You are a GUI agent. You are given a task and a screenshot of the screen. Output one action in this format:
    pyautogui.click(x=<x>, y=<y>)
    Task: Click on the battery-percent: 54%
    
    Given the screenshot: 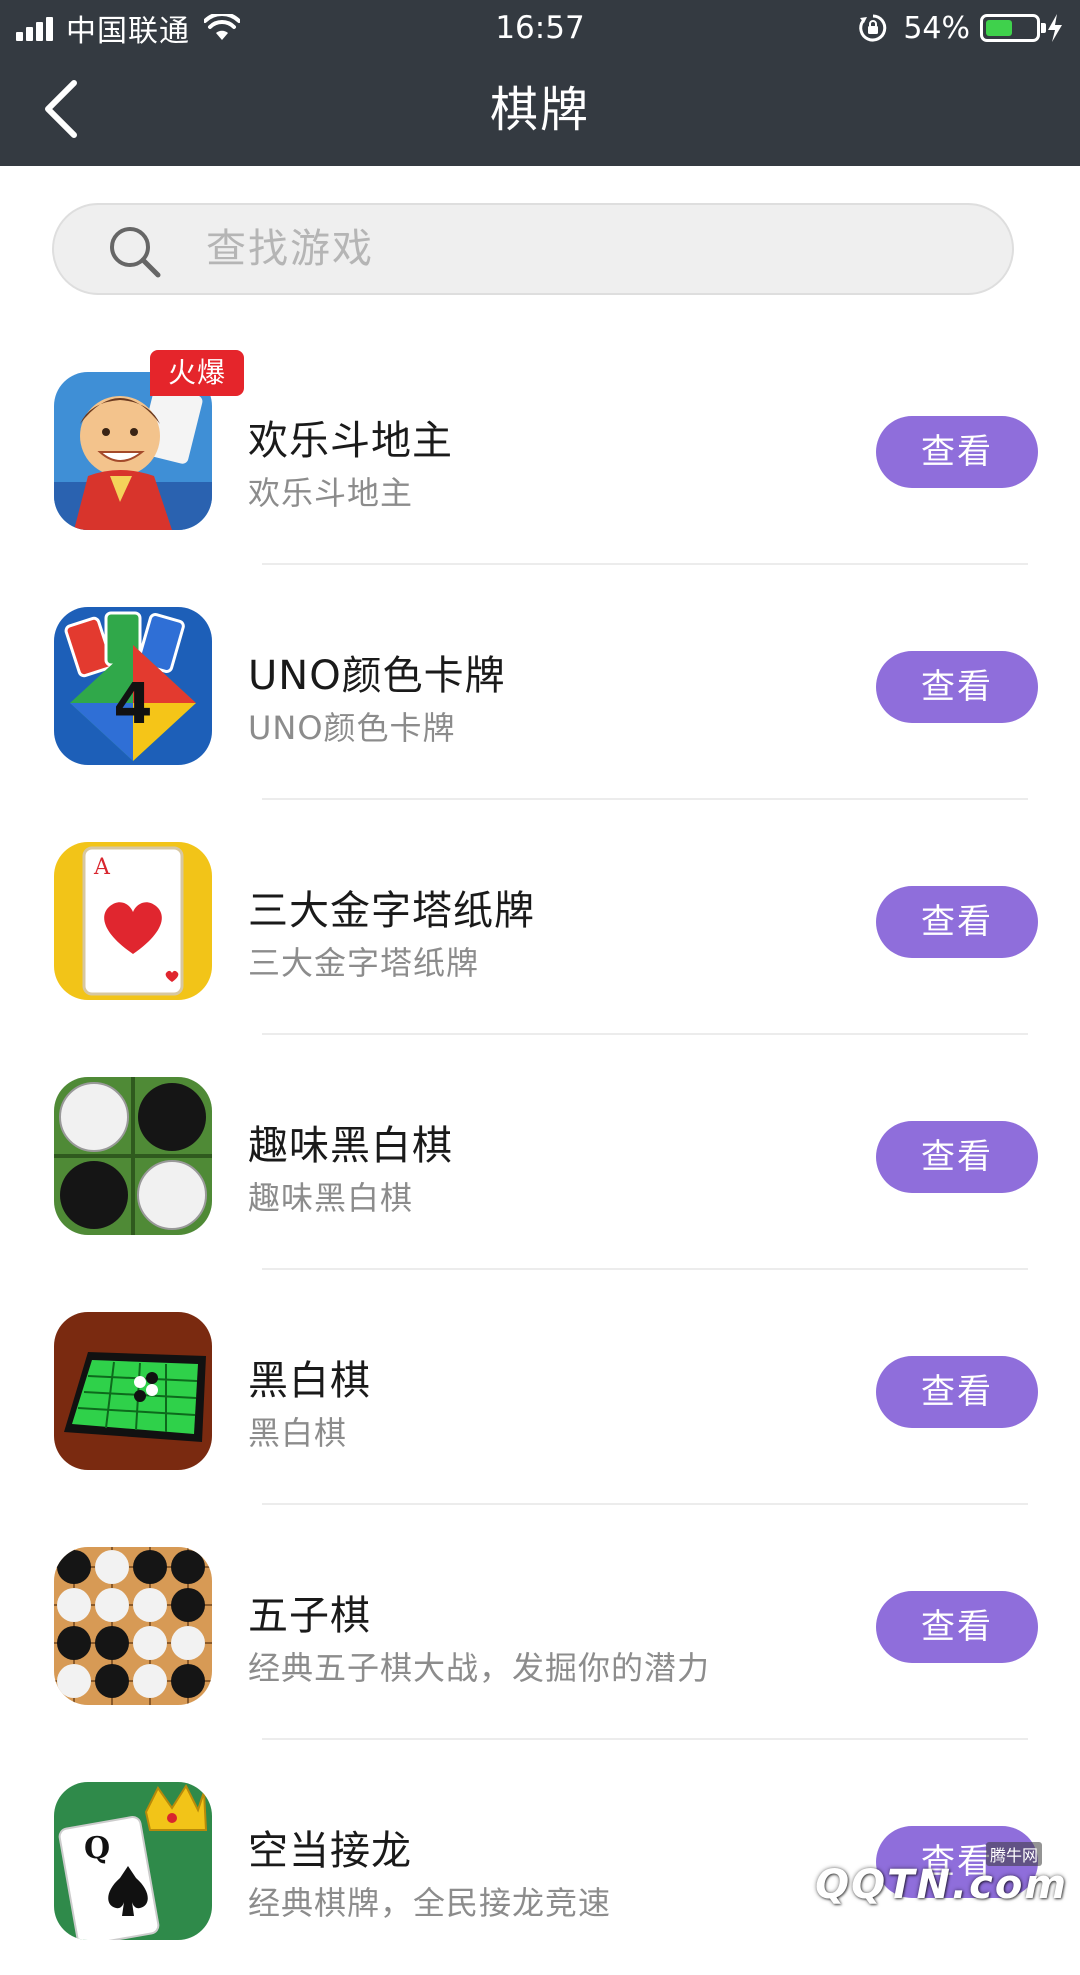 What is the action you would take?
    pyautogui.click(x=936, y=28)
    